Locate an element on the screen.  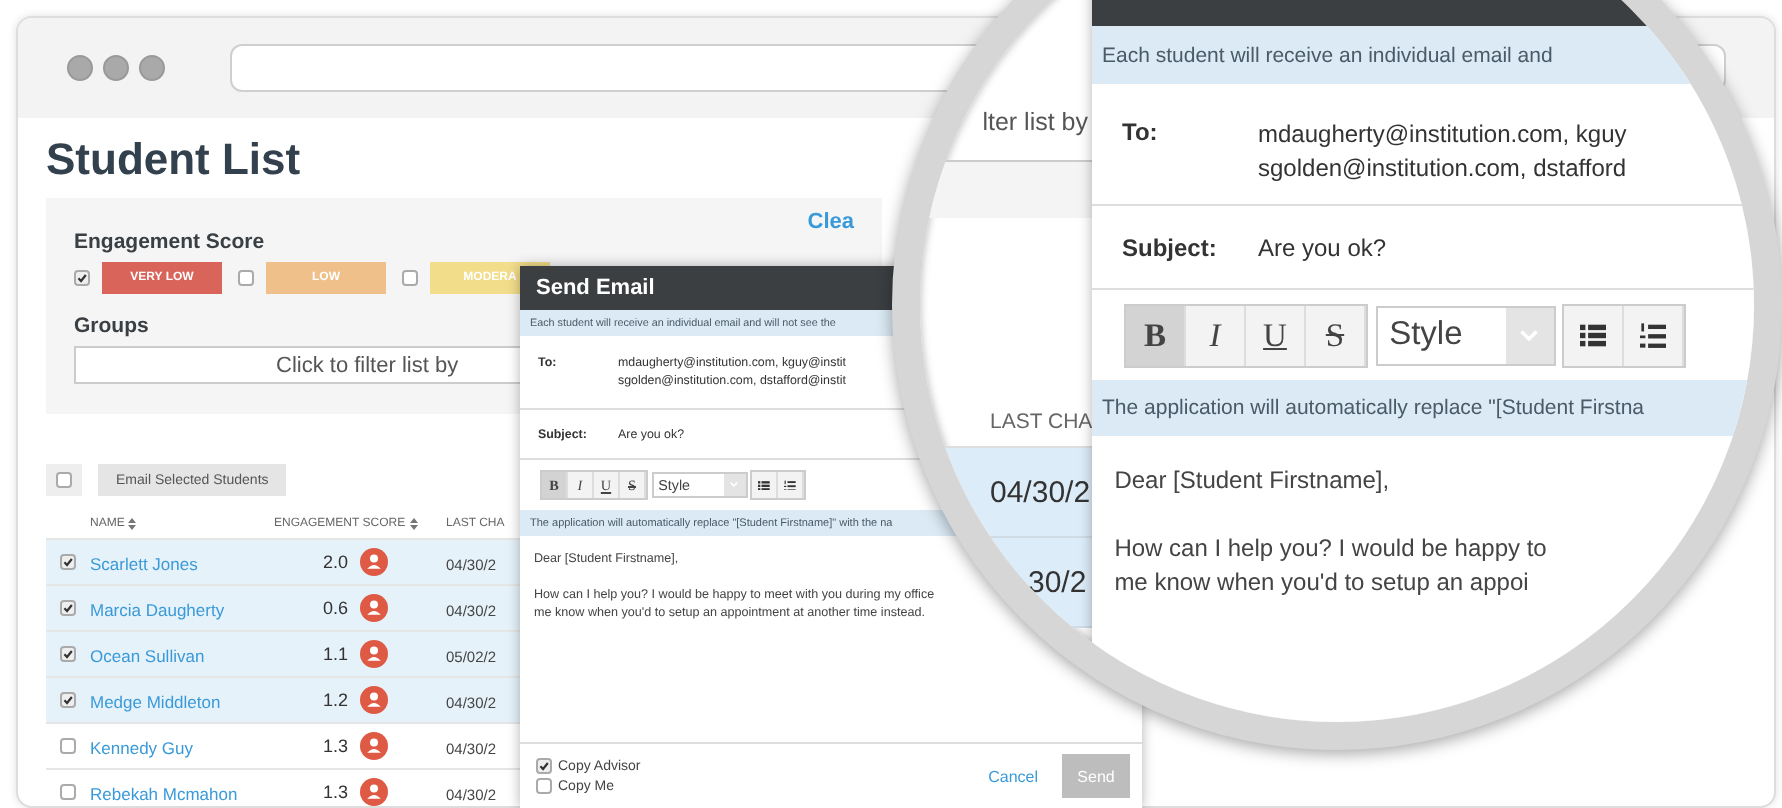
subject-value: Are you ok? is located at coordinates (1322, 247).